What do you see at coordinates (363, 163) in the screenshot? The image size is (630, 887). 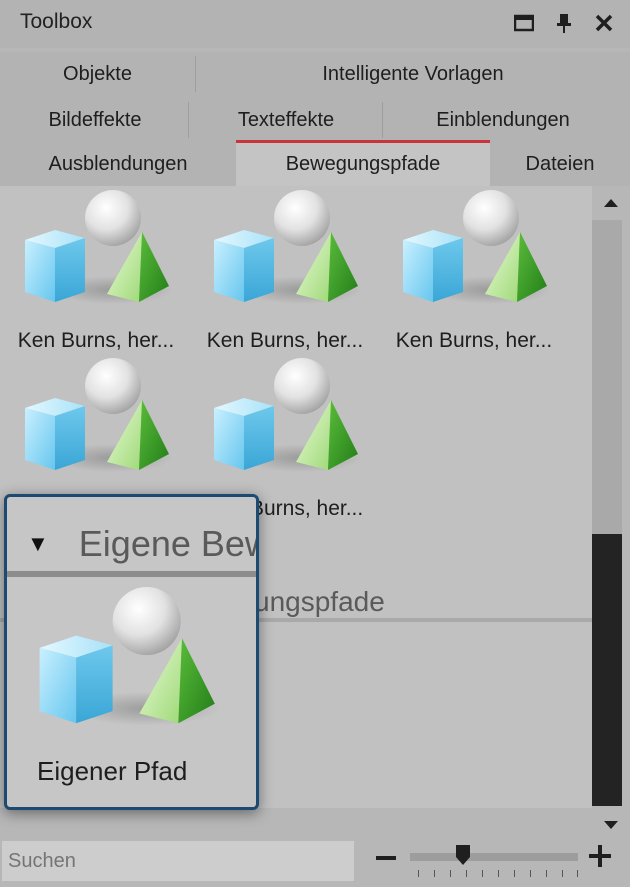 I see `tab-bewegungspfade: Bewegungspfade` at bounding box center [363, 163].